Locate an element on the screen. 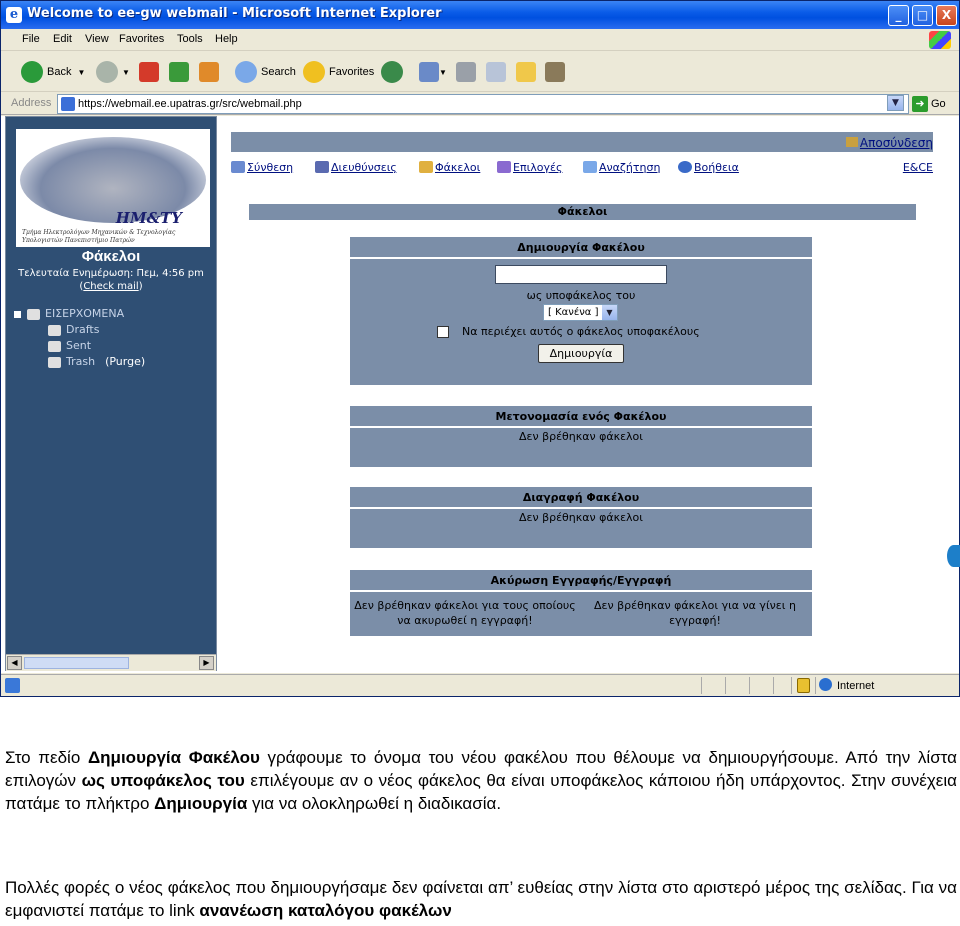 The width and height of the screenshot is (960, 926). stop-button is located at coordinates (149, 72).